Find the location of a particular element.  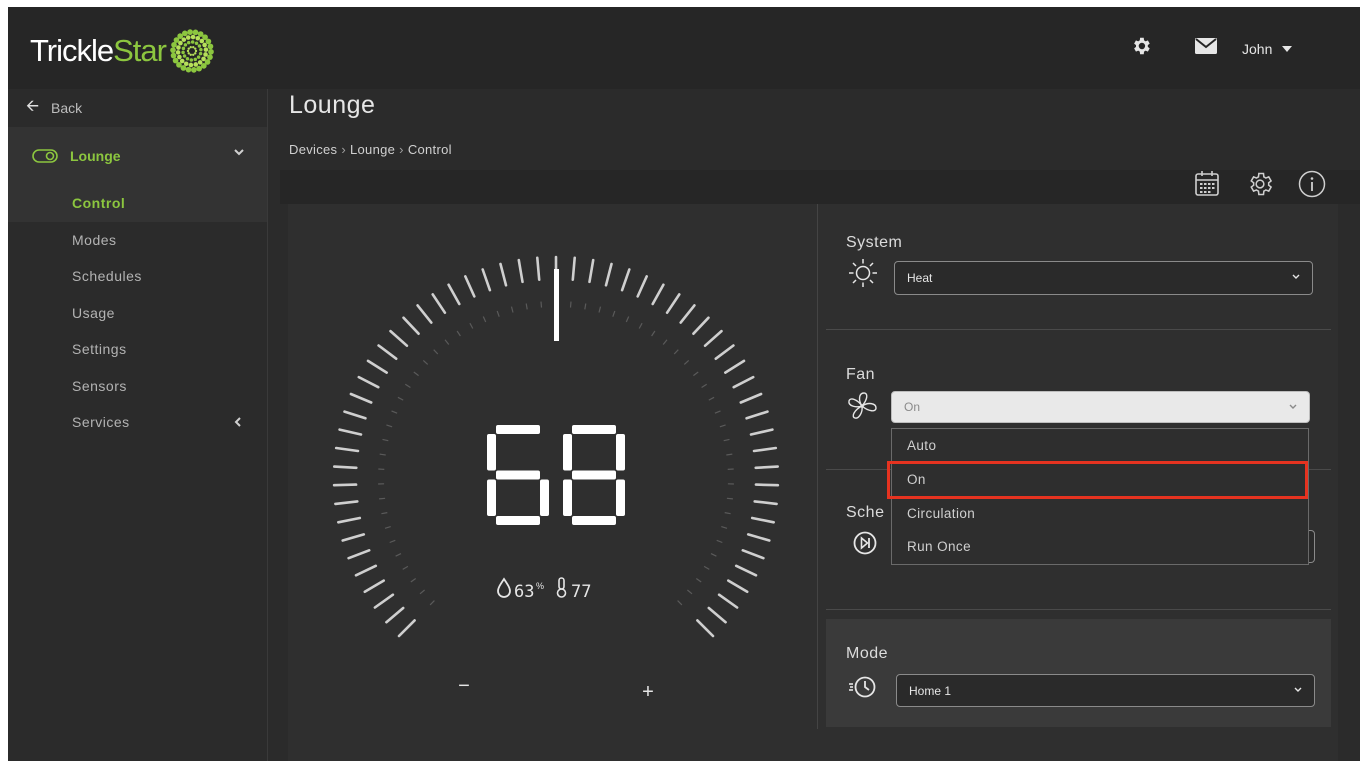

sidebar-item-control: Control is located at coordinates (137, 203).